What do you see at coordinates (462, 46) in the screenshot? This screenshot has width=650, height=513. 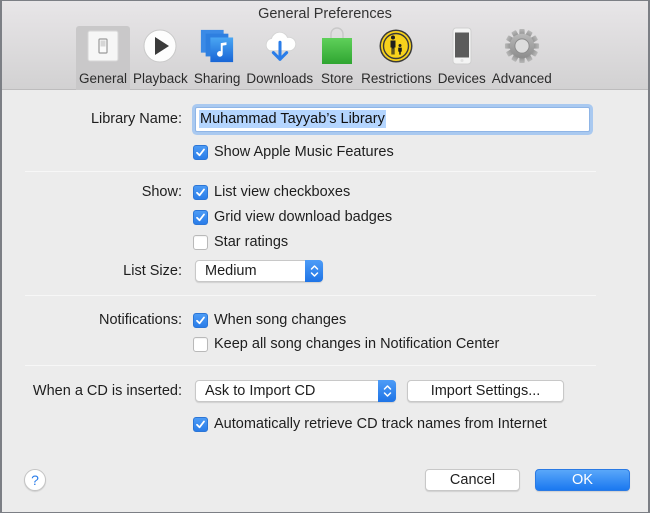 I see `iphone-device-icon` at bounding box center [462, 46].